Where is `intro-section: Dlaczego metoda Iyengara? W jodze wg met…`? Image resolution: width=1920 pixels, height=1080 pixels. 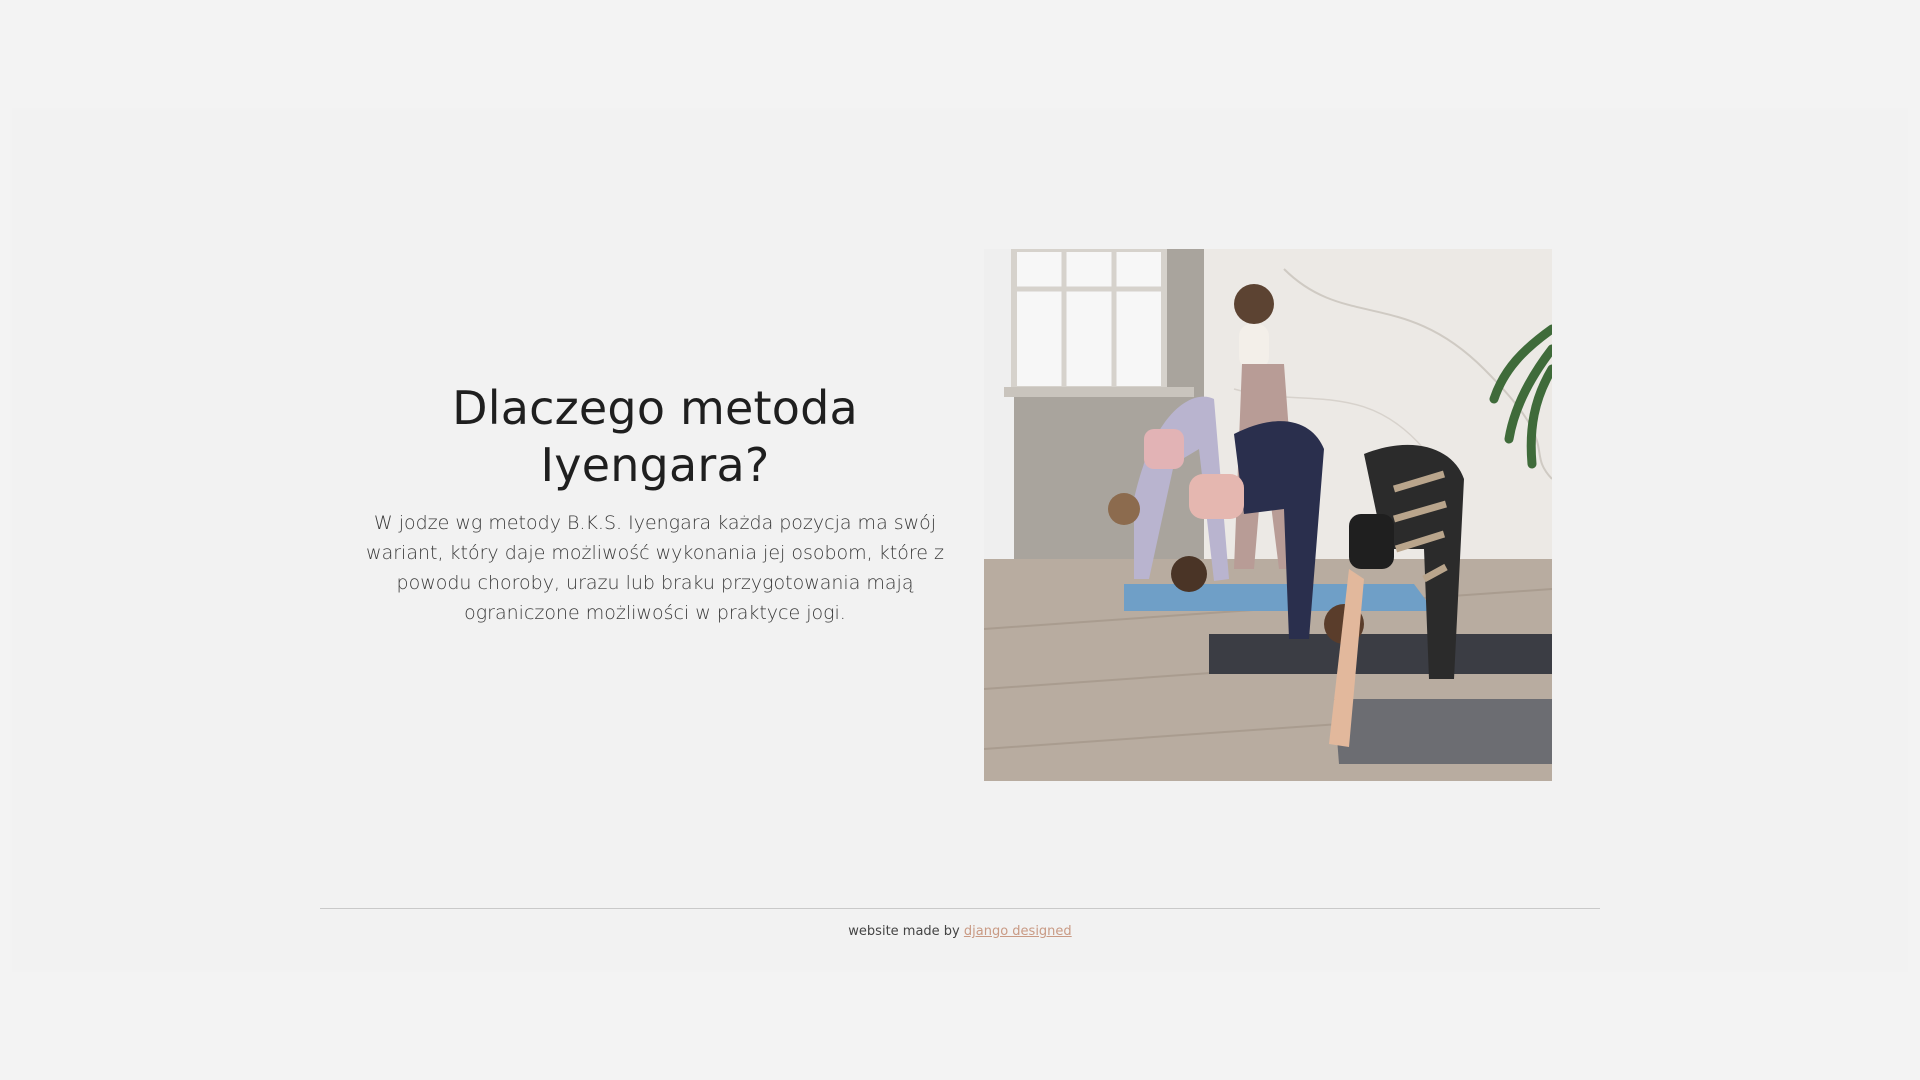
intro-section: Dlaczego metoda Iyengara? W jodze wg met… is located at coordinates (655, 504).